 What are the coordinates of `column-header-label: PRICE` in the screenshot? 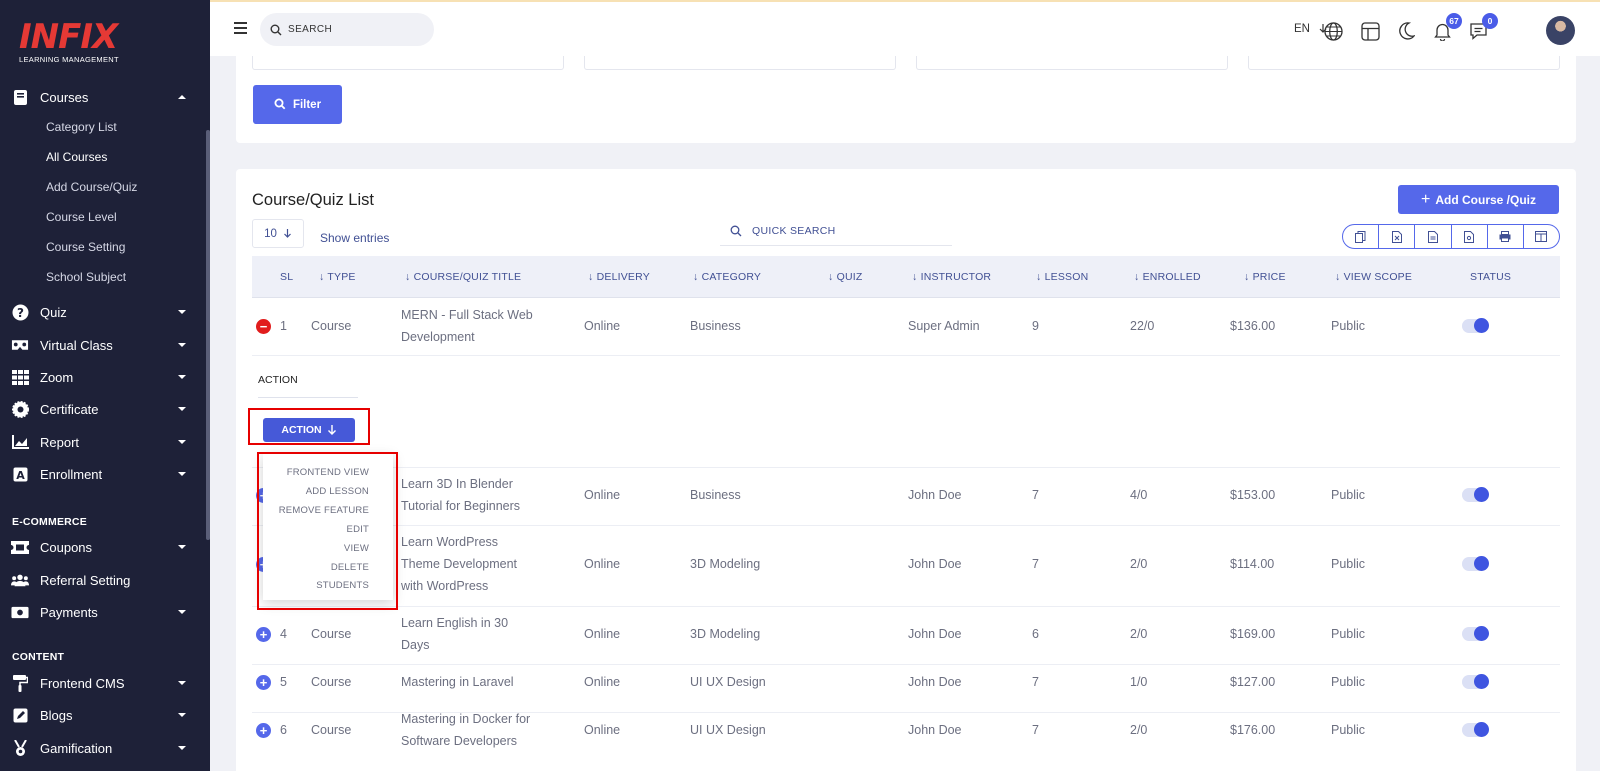 It's located at (1269, 277).